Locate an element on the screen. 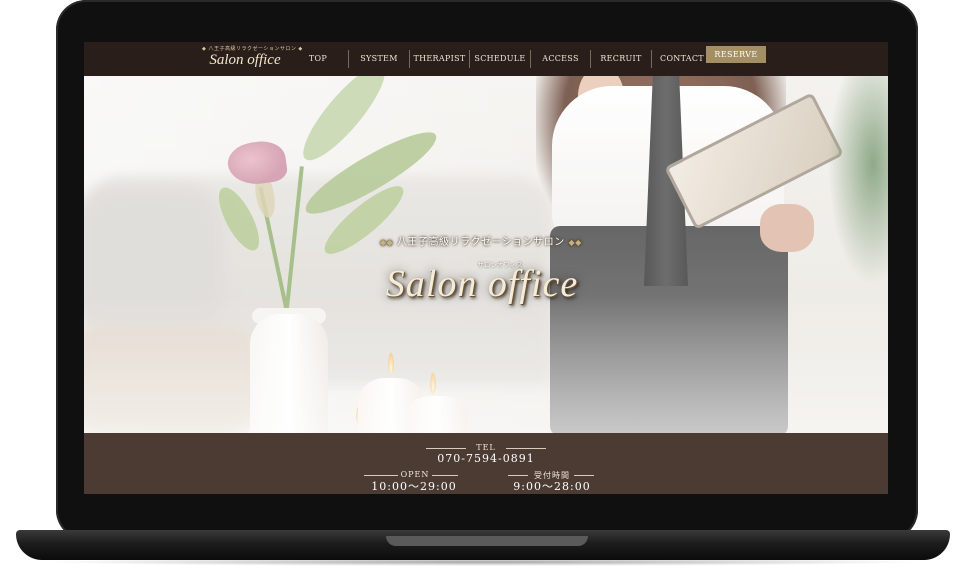  nav-recruit: RECRUIT is located at coordinates (621, 59).